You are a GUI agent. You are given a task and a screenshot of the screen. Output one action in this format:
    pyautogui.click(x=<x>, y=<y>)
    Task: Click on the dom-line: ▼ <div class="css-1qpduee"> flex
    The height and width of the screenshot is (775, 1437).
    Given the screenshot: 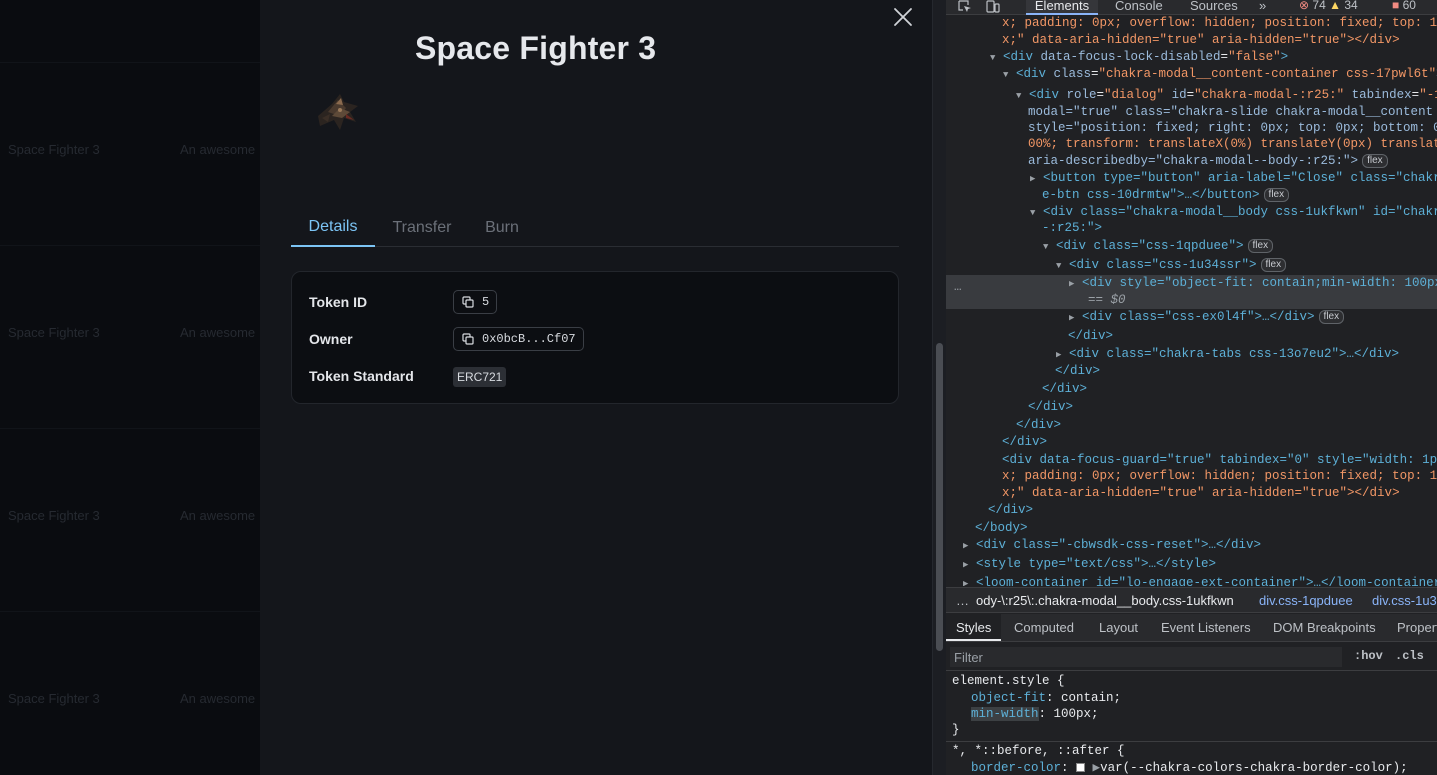 What is the action you would take?
    pyautogui.click(x=1158, y=247)
    